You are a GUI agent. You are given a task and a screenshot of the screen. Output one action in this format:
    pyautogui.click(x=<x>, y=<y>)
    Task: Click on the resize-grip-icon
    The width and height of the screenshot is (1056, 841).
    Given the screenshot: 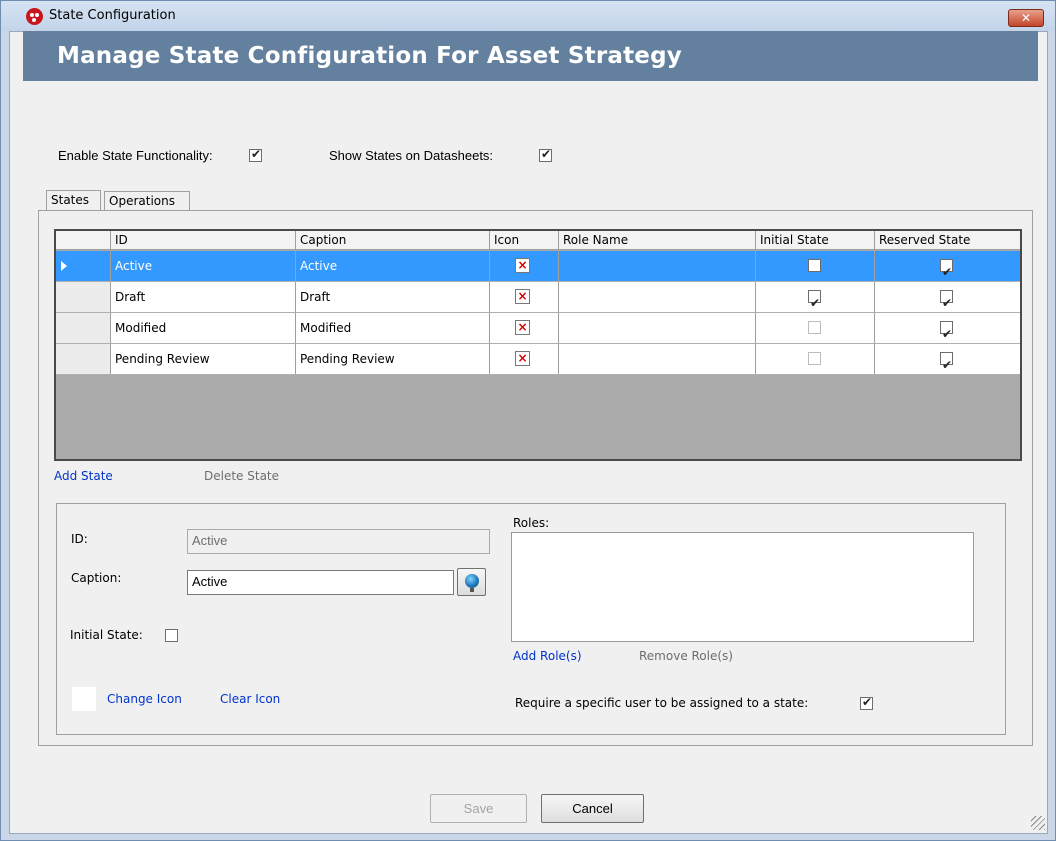 What is the action you would take?
    pyautogui.click(x=1038, y=823)
    